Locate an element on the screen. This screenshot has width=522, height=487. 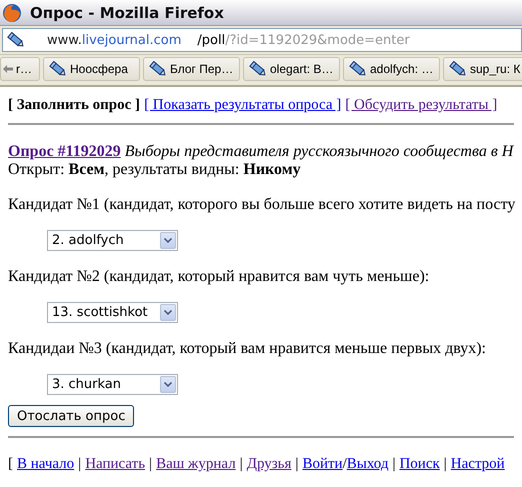
footer-link: Настрой is located at coordinates (477, 464).